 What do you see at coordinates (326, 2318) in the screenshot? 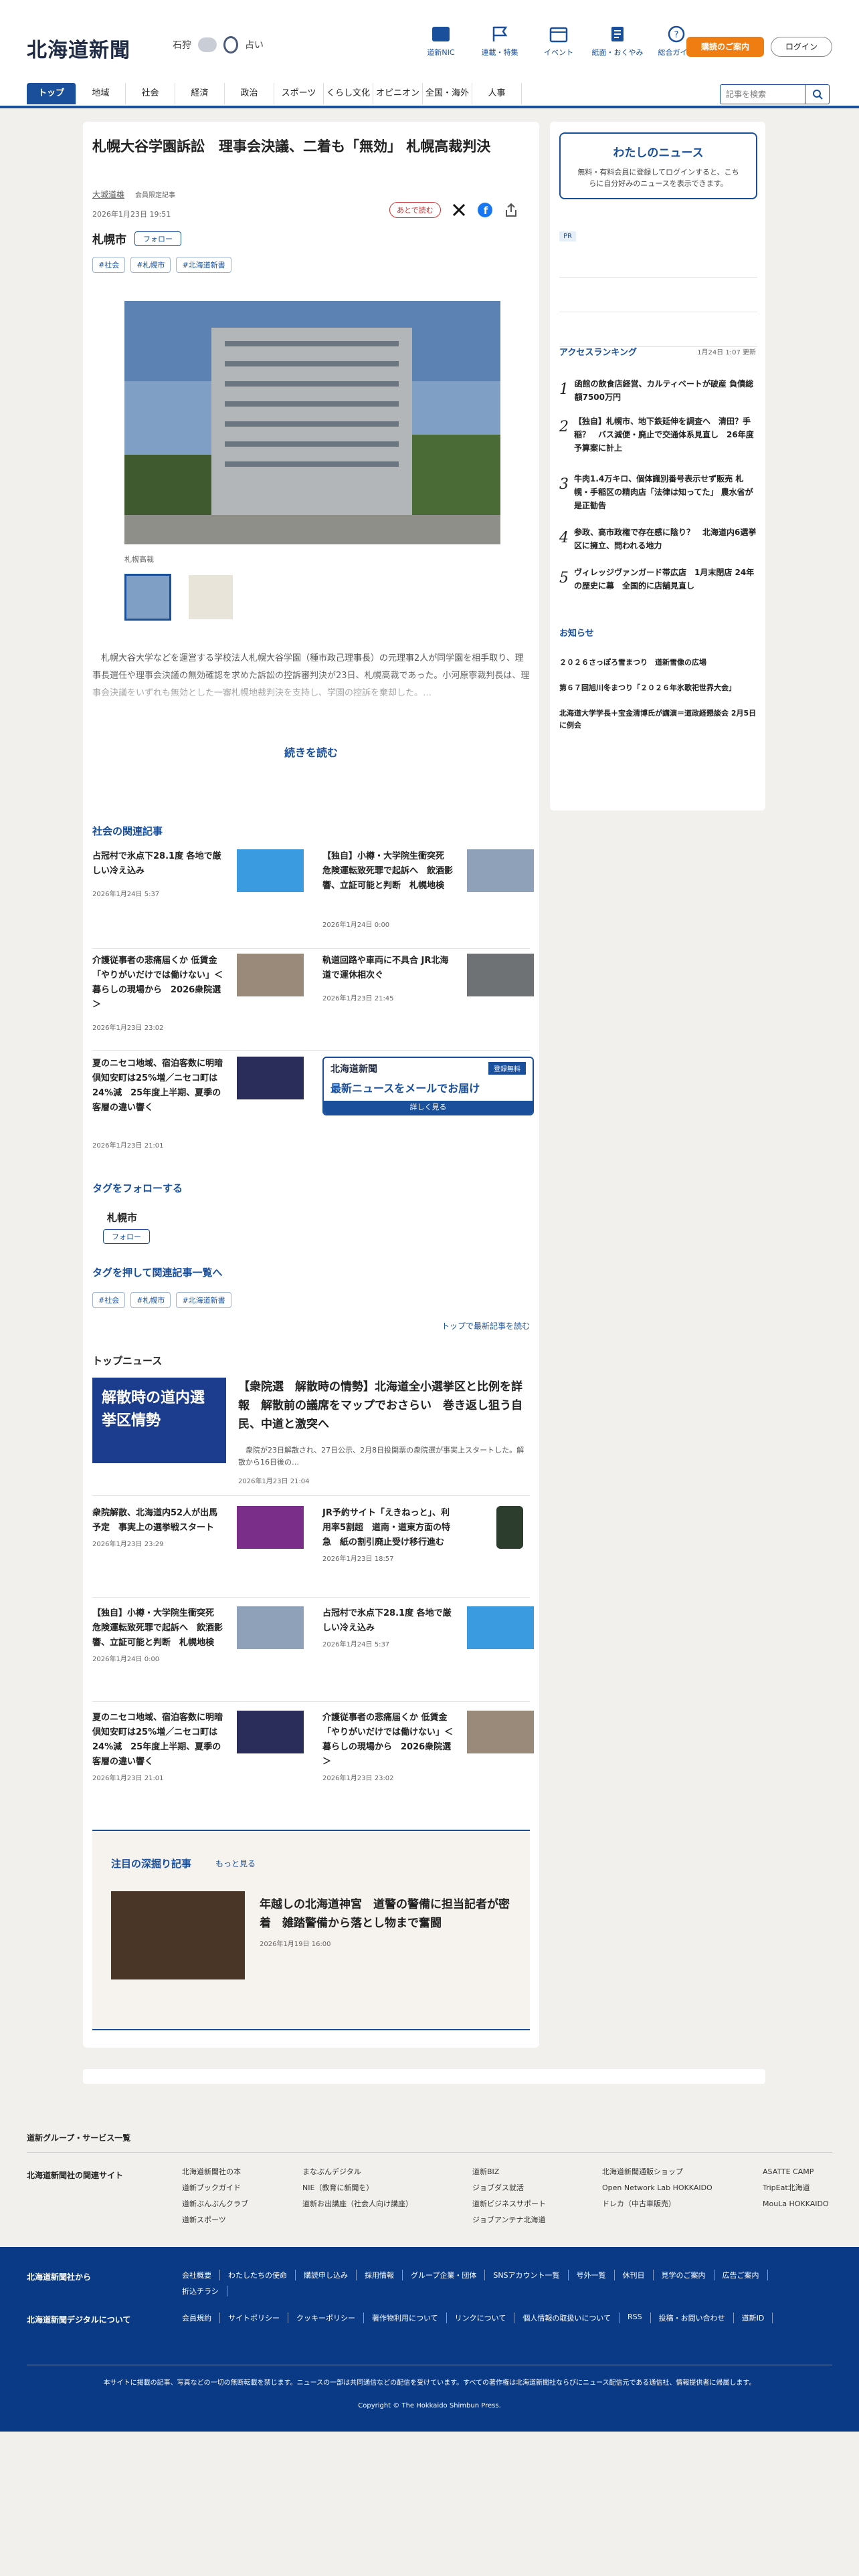
I see `digital-link: クッキーポリシー` at bounding box center [326, 2318].